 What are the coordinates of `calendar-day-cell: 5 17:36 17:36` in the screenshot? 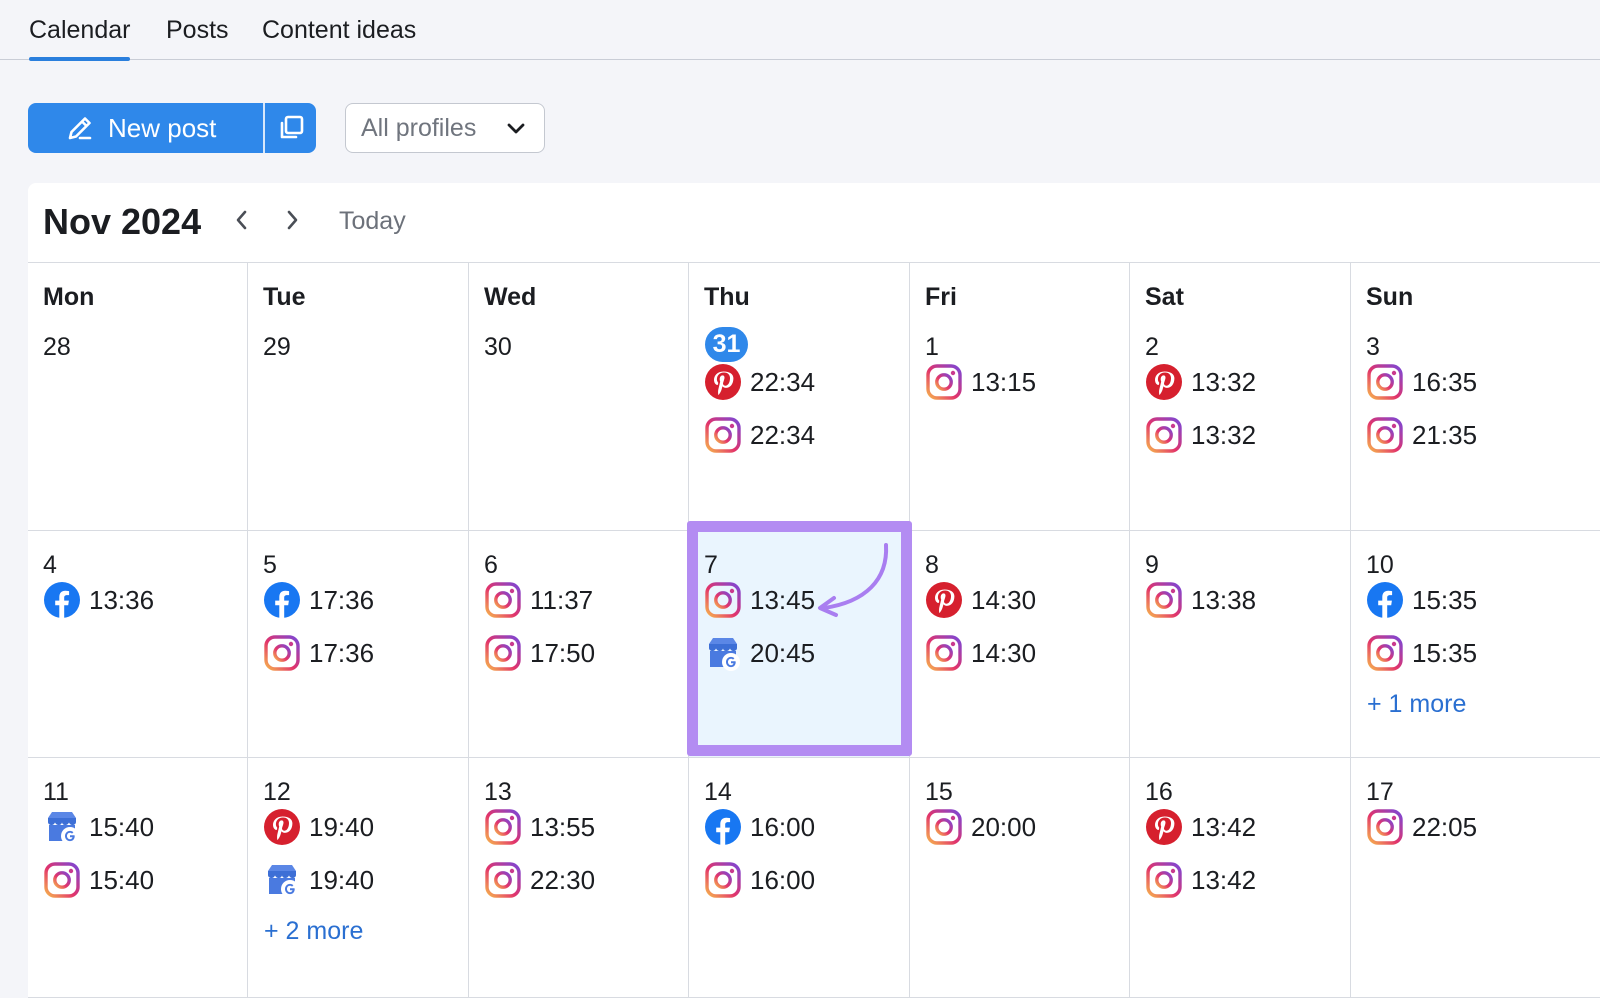 It's located at (358, 644).